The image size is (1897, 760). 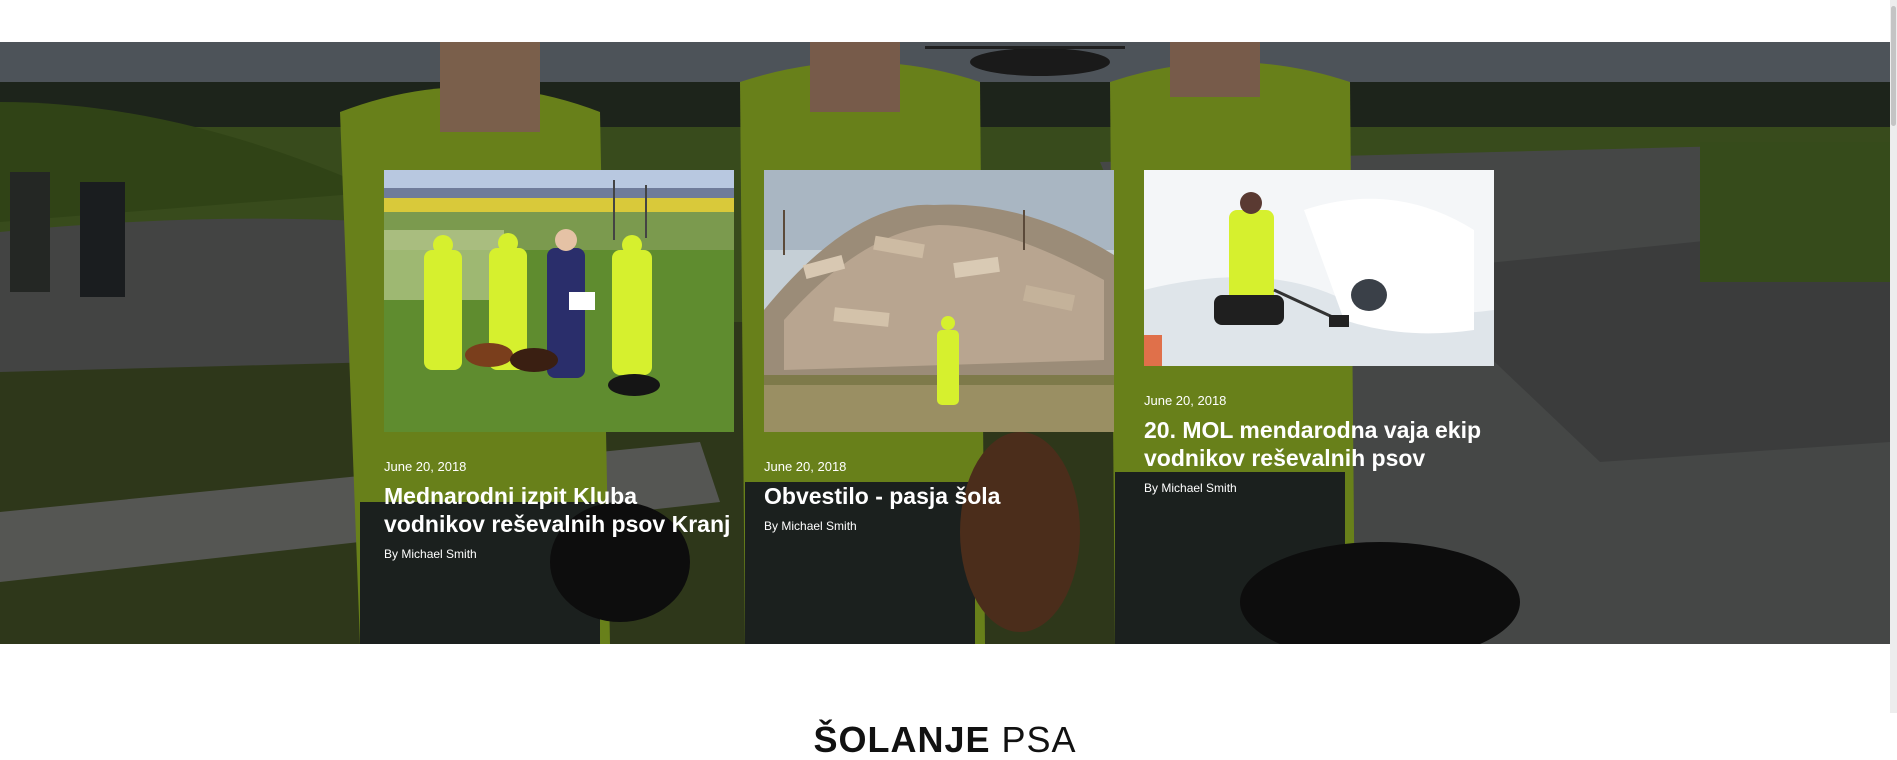 What do you see at coordinates (945, 21) in the screenshot?
I see `top-blank-area` at bounding box center [945, 21].